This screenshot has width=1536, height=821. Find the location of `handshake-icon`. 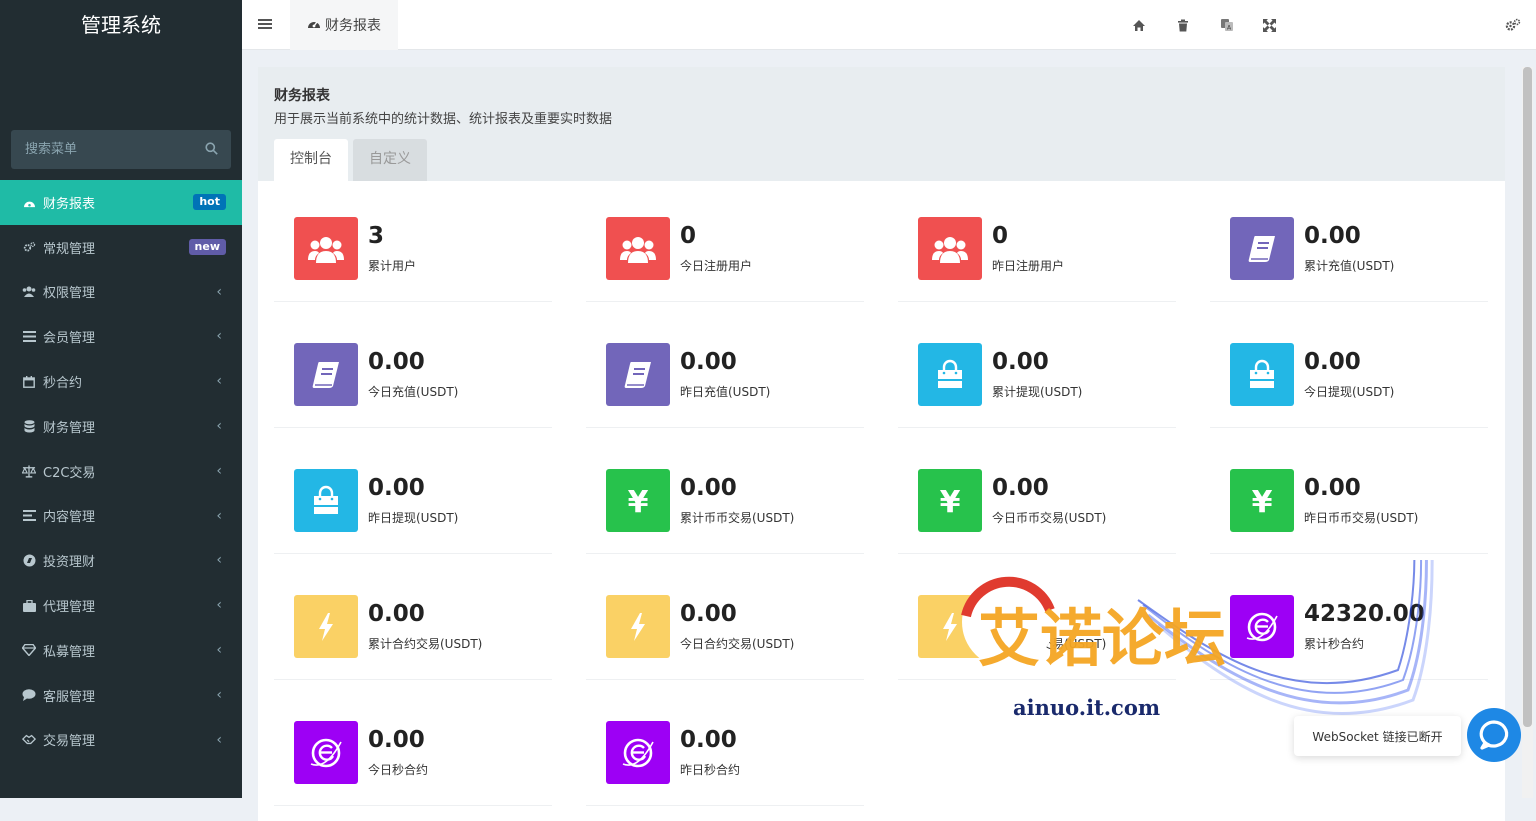

handshake-icon is located at coordinates (29, 740).